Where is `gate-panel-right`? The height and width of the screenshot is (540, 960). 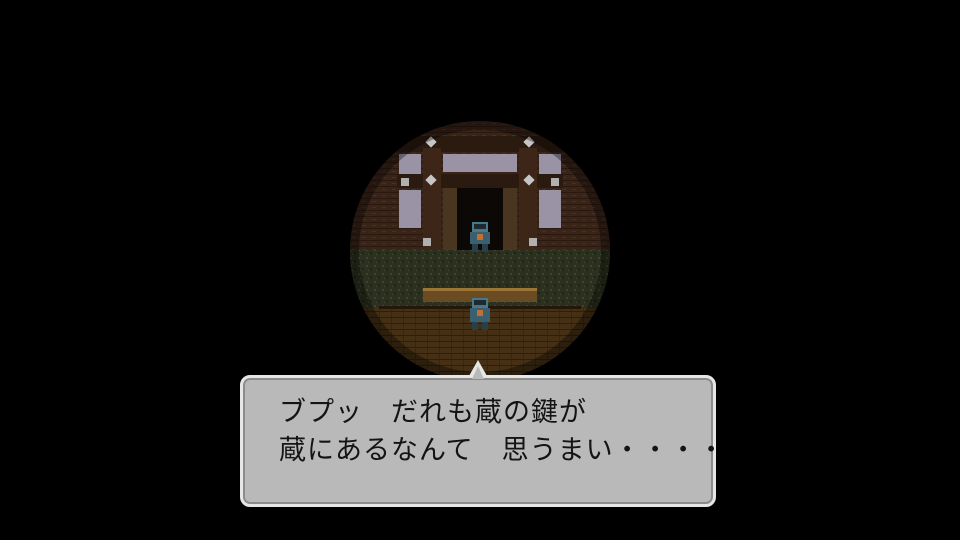 gate-panel-right is located at coordinates (550, 209).